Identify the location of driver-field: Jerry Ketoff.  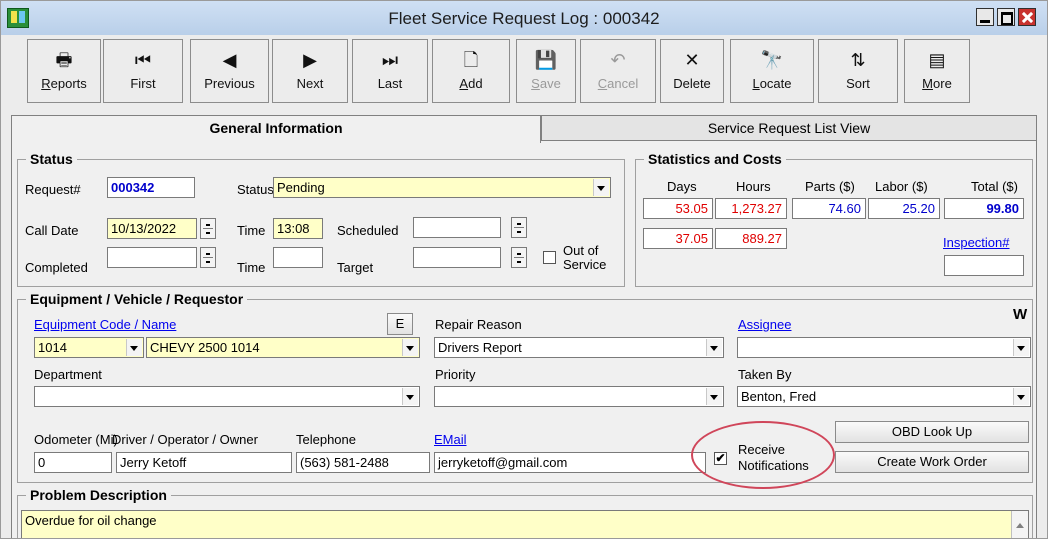
(204, 462).